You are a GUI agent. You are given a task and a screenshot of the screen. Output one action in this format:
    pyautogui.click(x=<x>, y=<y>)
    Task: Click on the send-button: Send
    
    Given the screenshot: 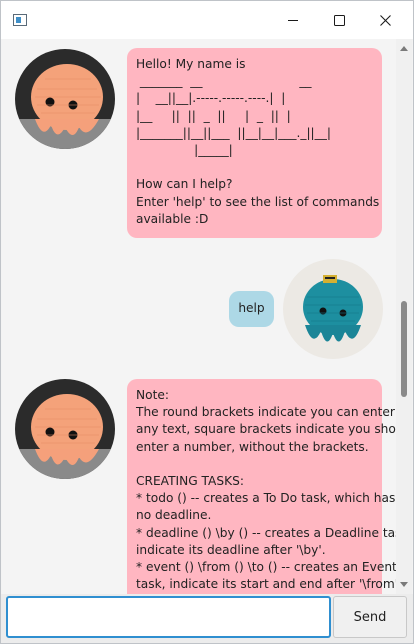 What is the action you would take?
    pyautogui.click(x=370, y=617)
    